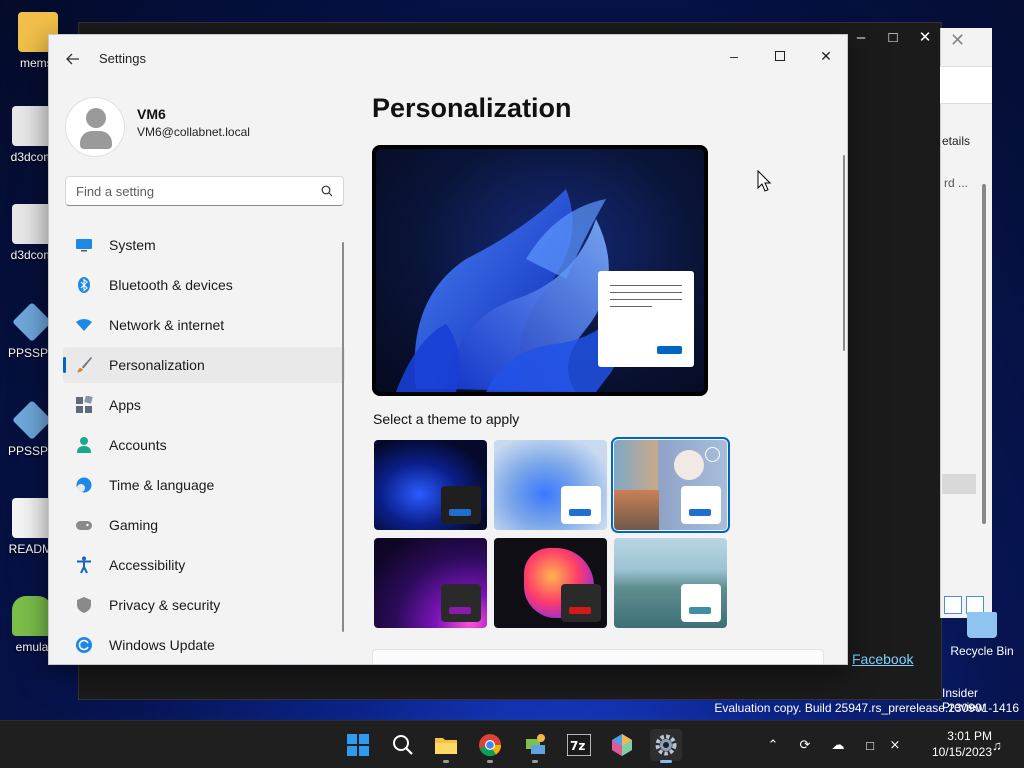 The width and height of the screenshot is (1024, 768). I want to click on apps-icon, so click(84, 404).